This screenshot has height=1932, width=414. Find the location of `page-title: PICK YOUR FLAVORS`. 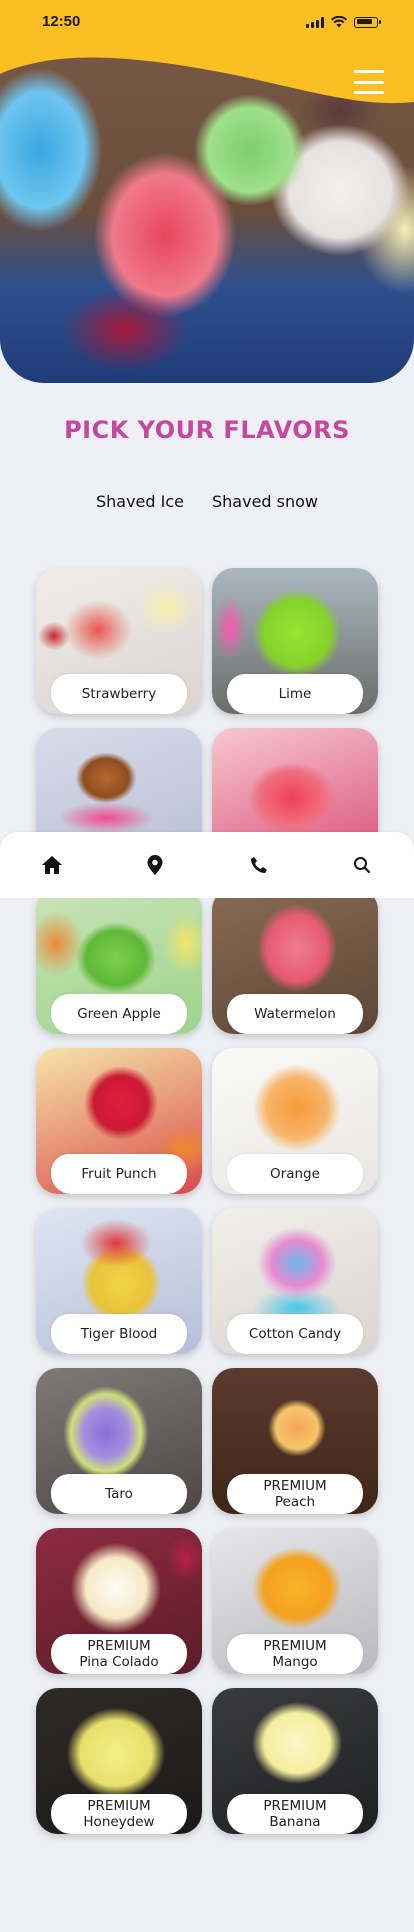

page-title: PICK YOUR FLAVORS is located at coordinates (207, 430).